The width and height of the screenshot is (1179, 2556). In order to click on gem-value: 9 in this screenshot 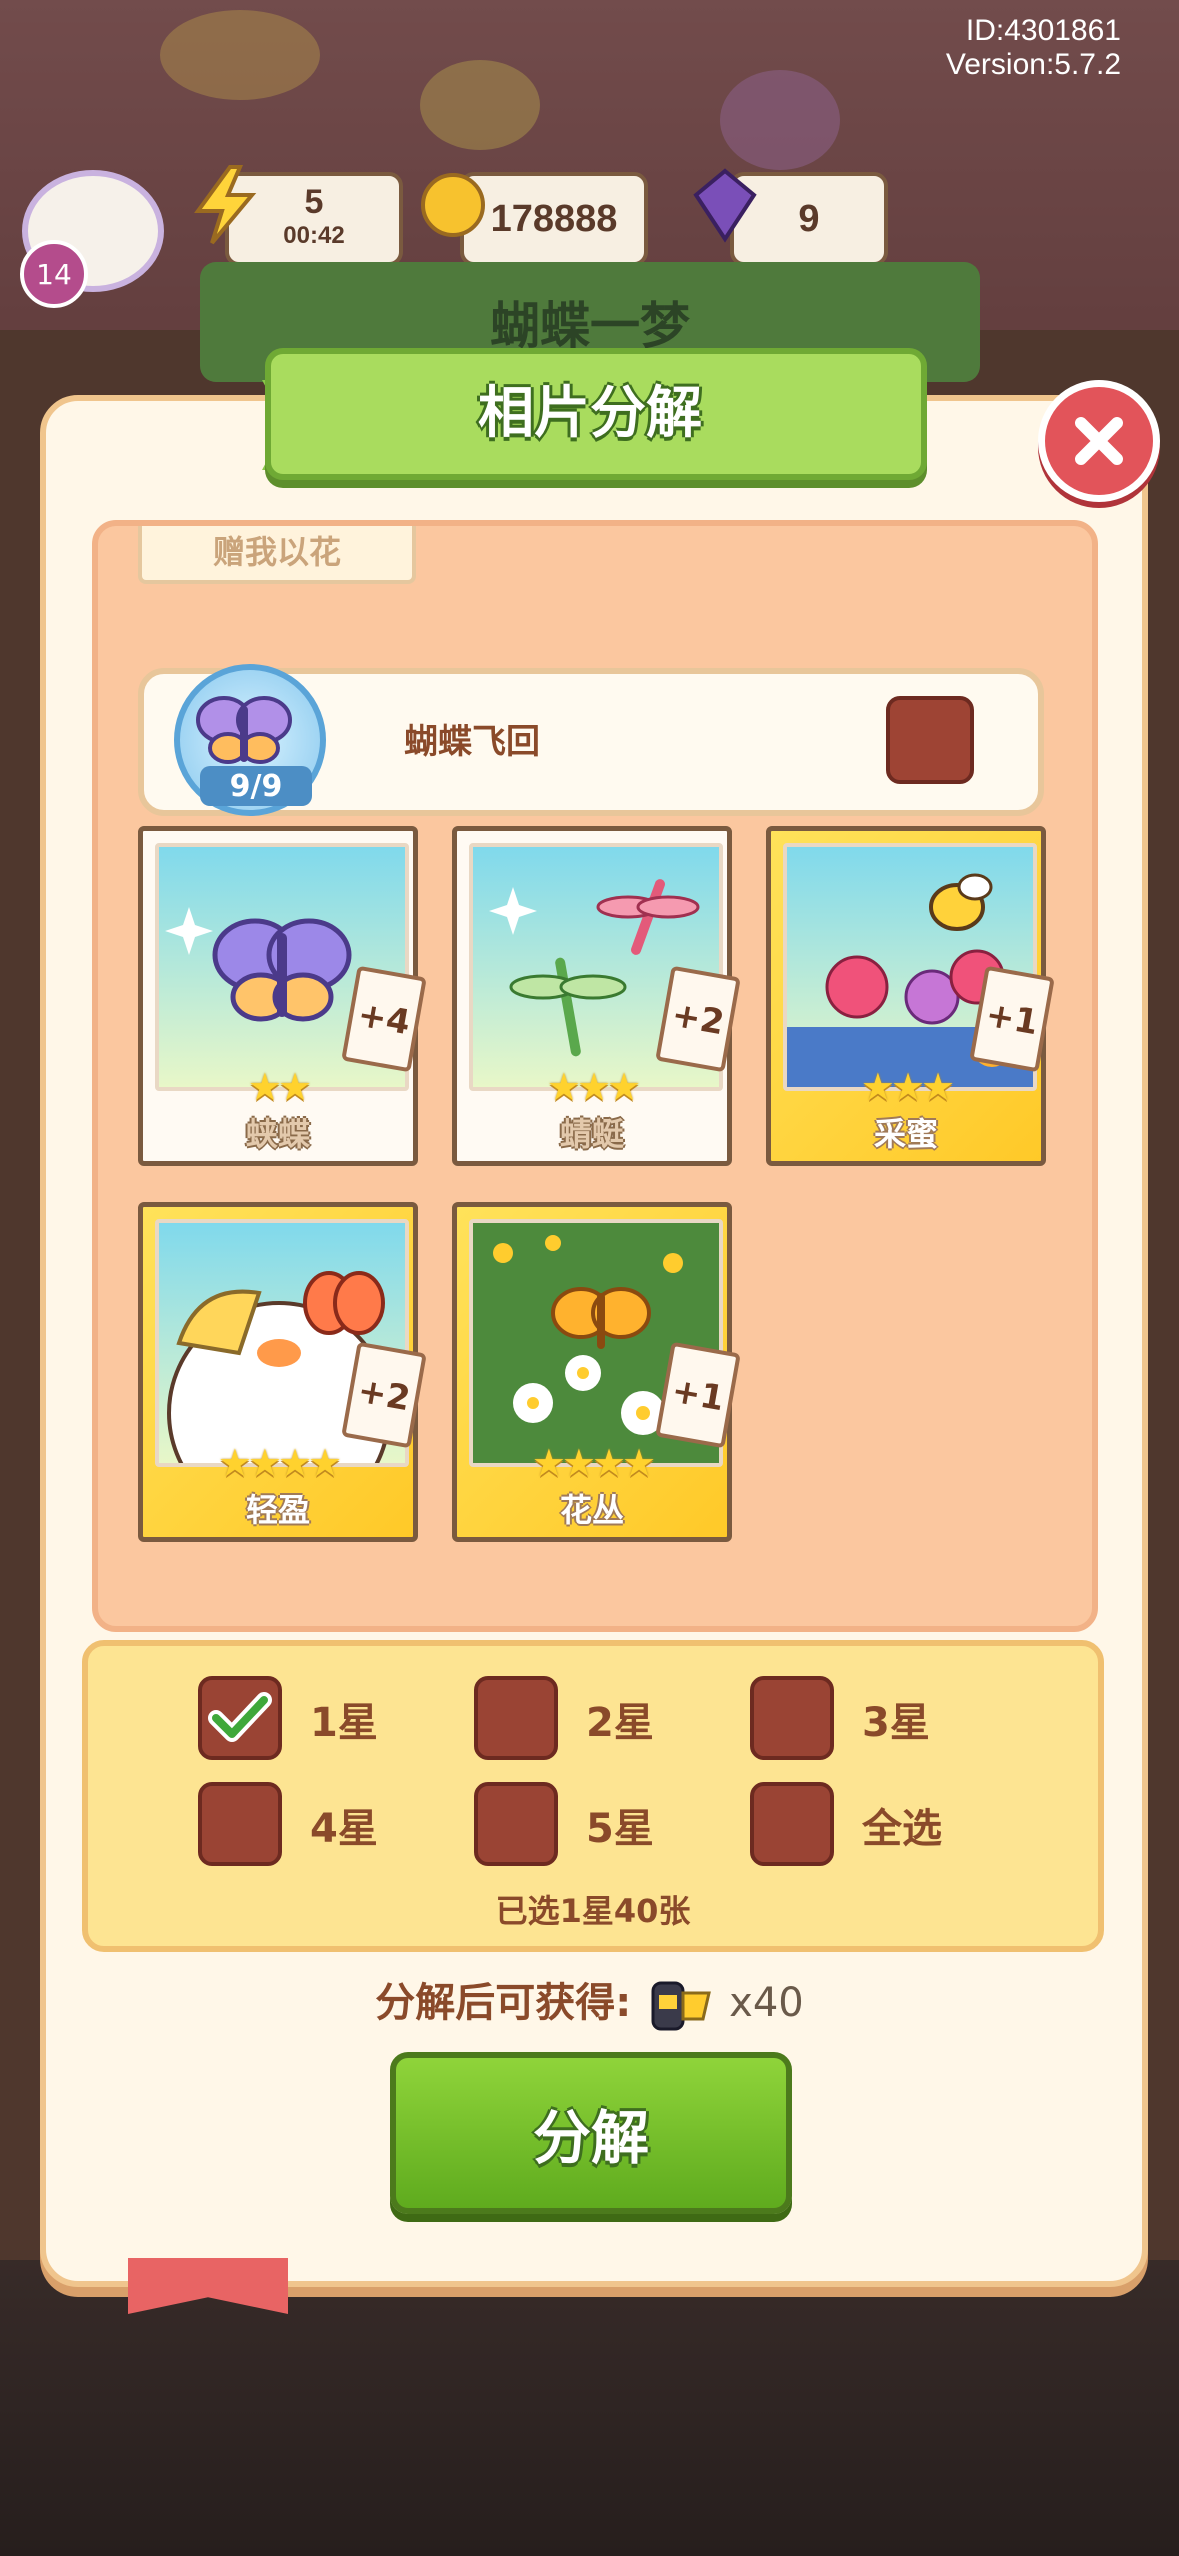, I will do `click(809, 218)`.